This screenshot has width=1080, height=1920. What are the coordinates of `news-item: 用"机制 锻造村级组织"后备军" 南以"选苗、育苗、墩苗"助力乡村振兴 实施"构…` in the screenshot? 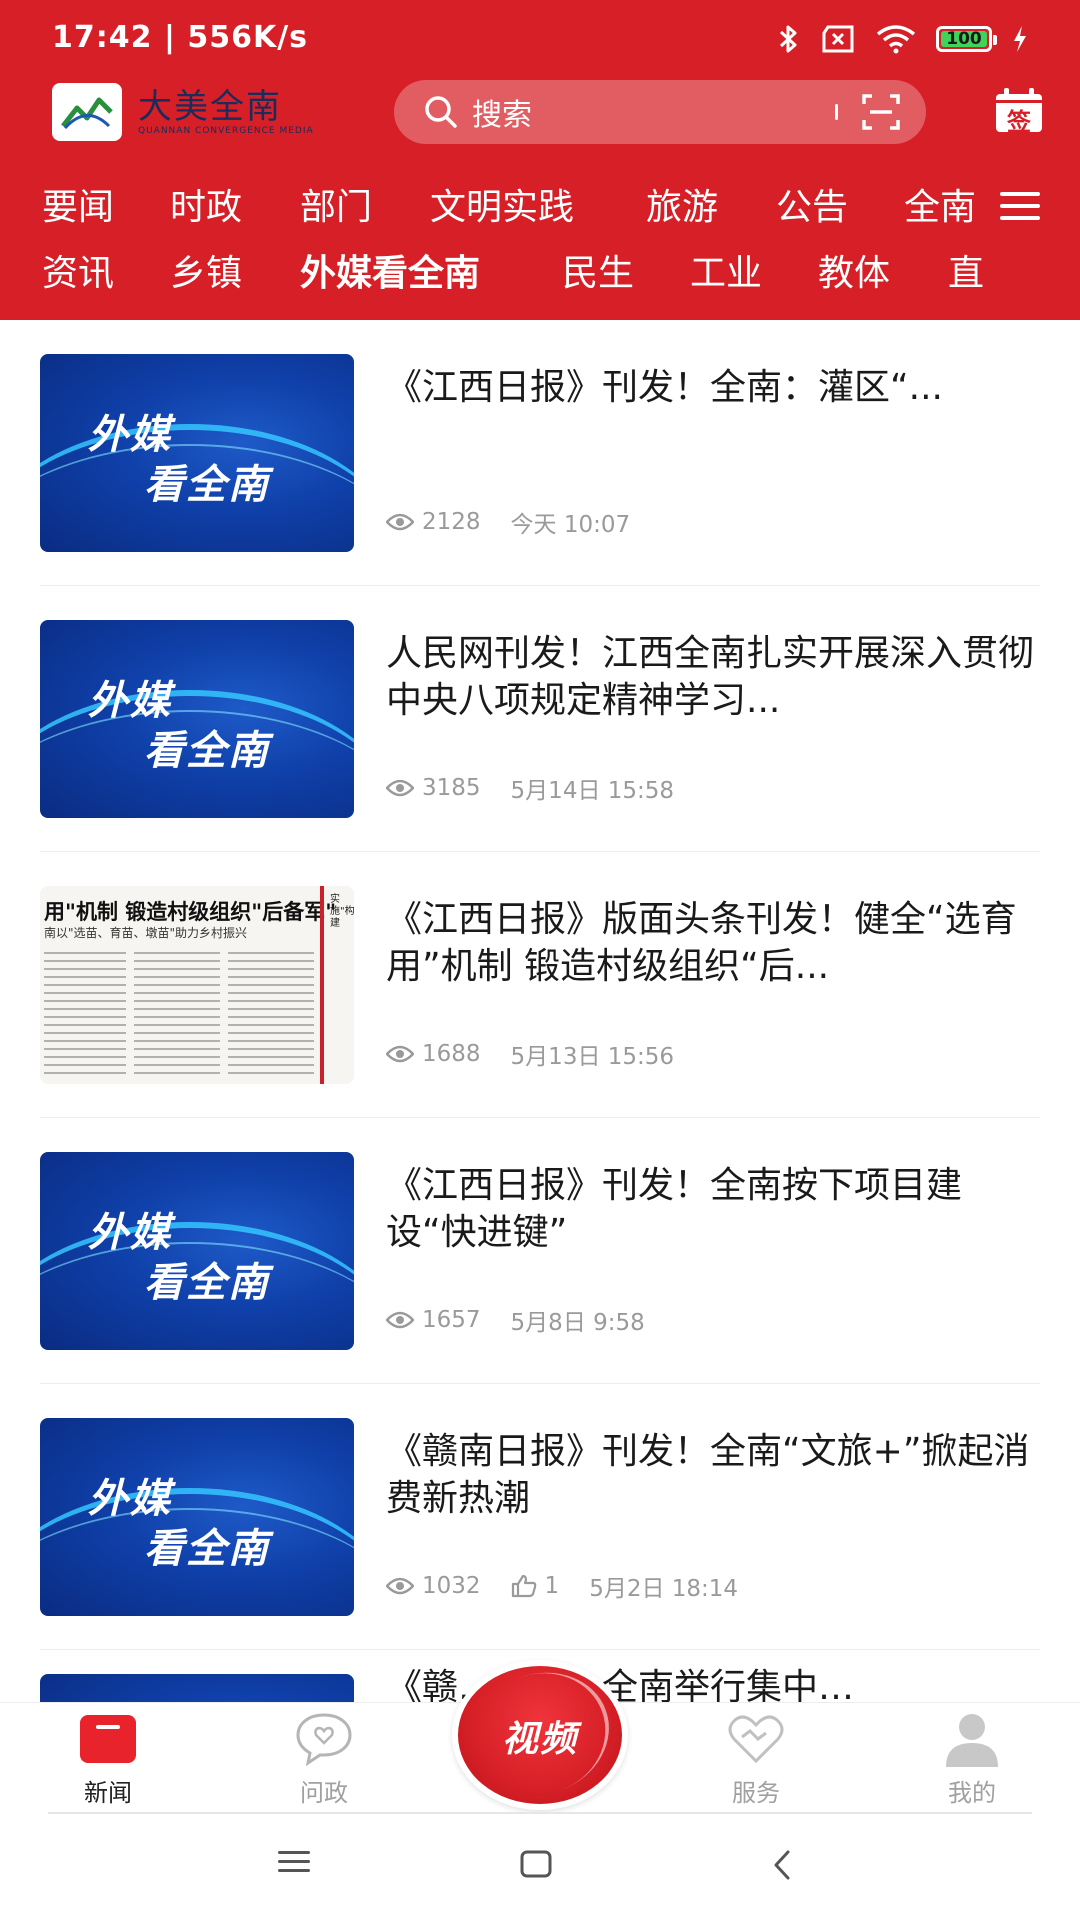 It's located at (540, 985).